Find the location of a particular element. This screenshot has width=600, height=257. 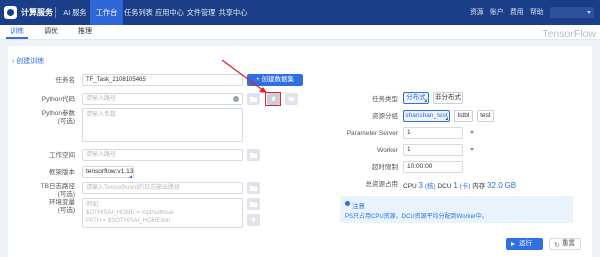

resource-usage: CPU 3 (核) DCU 1 (卡) 内存 32.0 GB is located at coordinates (459, 185).